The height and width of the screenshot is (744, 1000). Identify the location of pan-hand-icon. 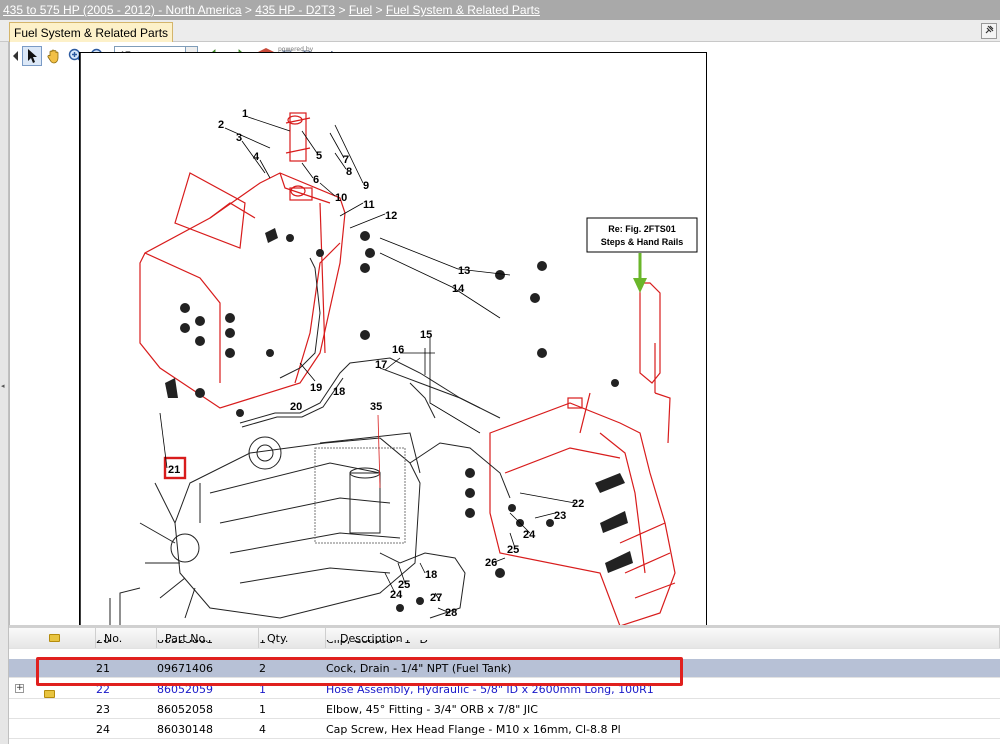
(54, 56).